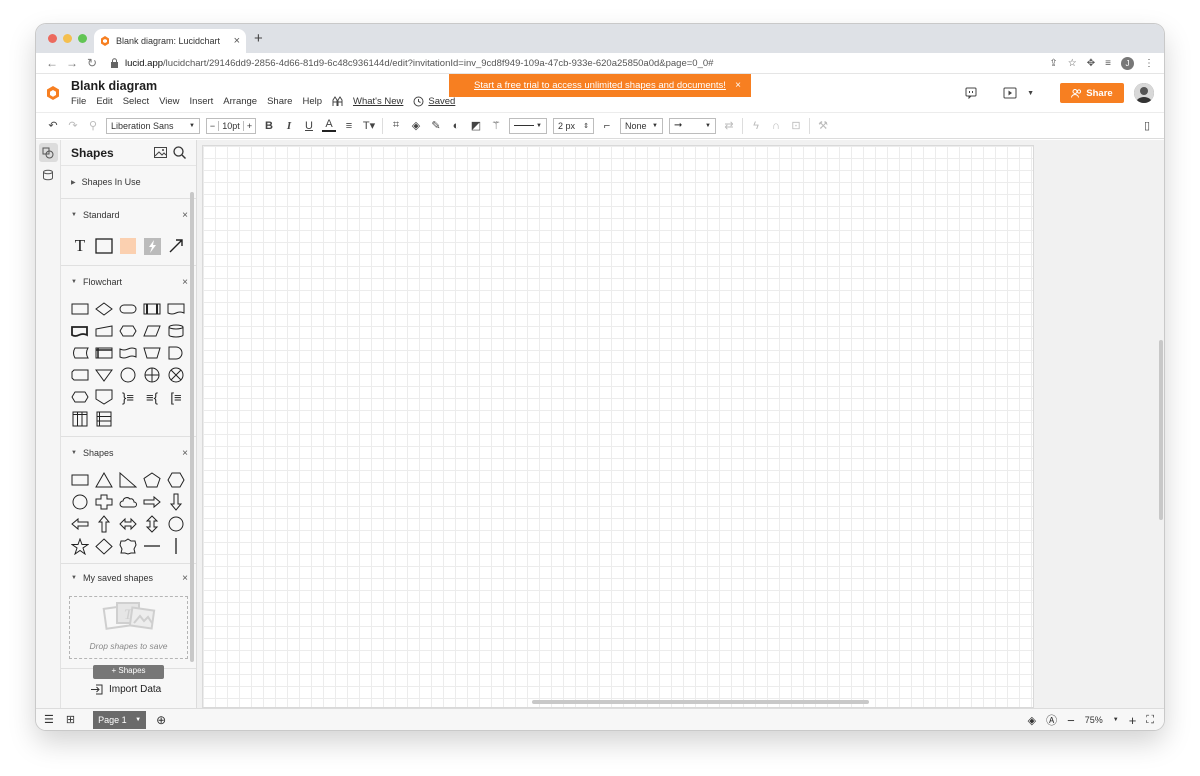 The width and height of the screenshot is (1200, 776). What do you see at coordinates (176, 309) in the screenshot?
I see `document-shape` at bounding box center [176, 309].